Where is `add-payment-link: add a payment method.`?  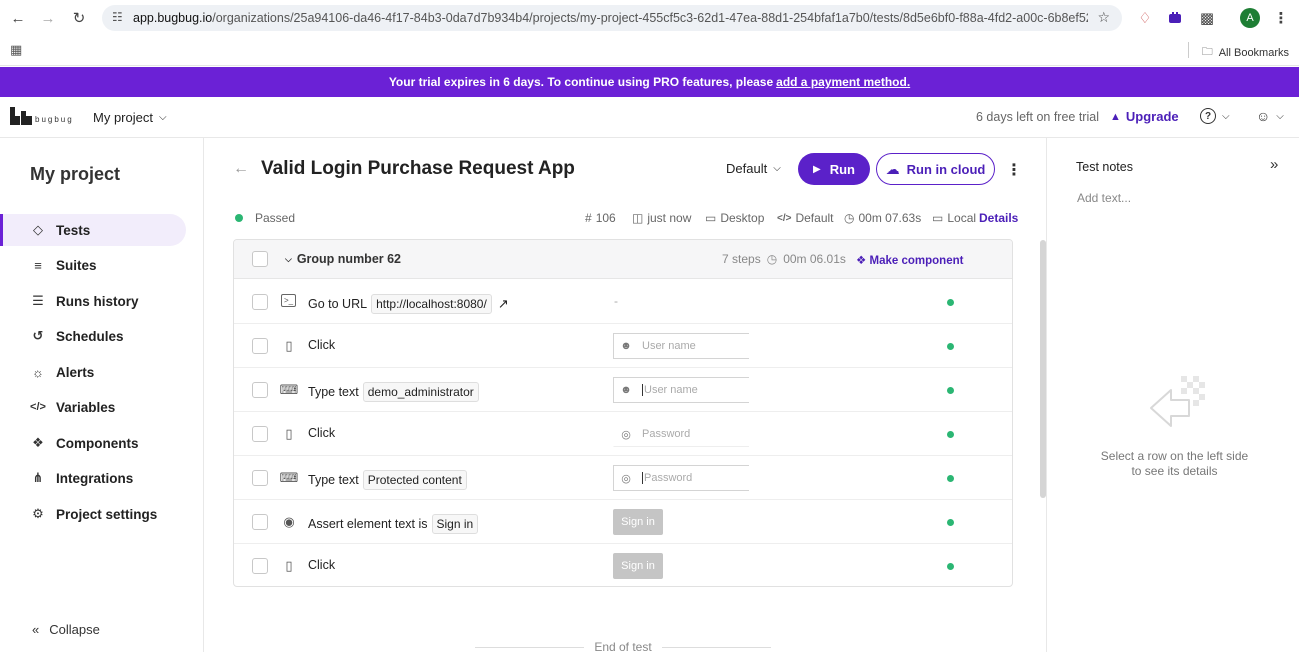 add-payment-link: add a payment method. is located at coordinates (843, 82).